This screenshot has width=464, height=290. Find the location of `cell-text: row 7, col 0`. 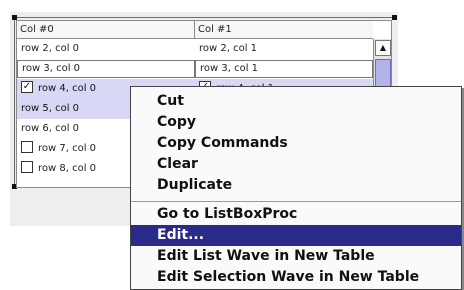

cell-text: row 7, col 0 is located at coordinates (67, 148).